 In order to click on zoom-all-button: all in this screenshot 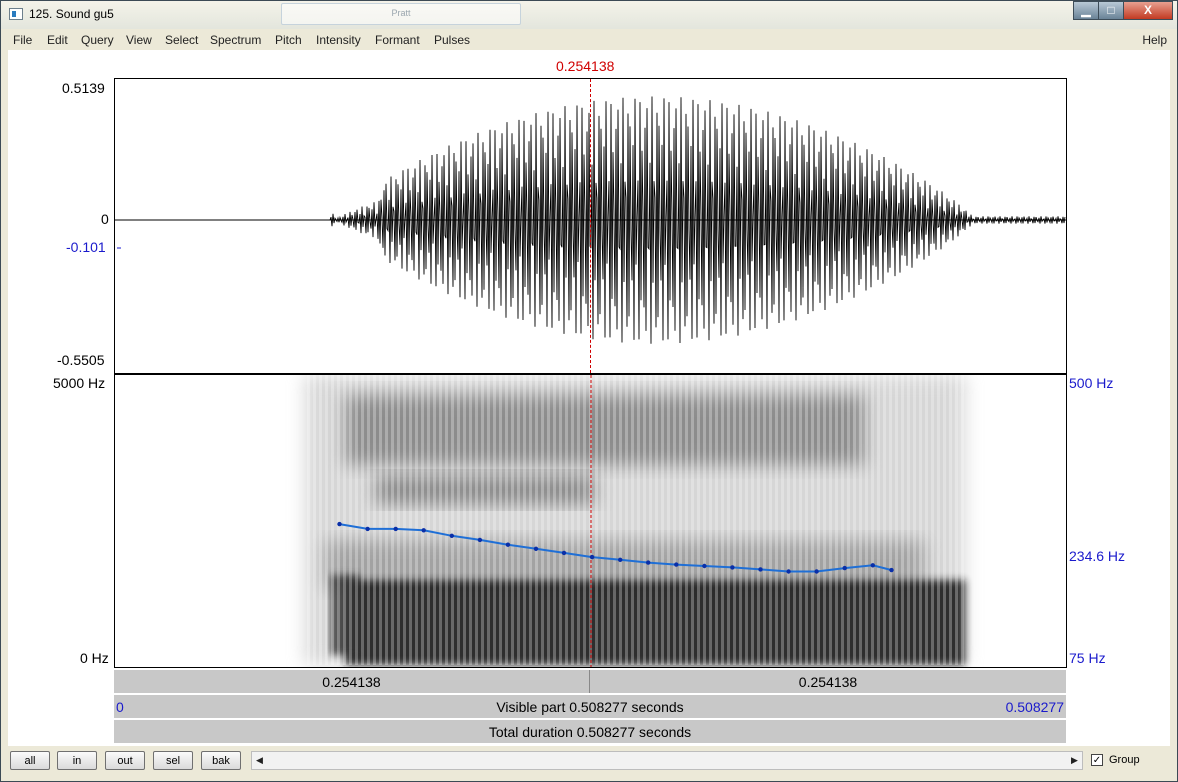, I will do `click(30, 760)`.